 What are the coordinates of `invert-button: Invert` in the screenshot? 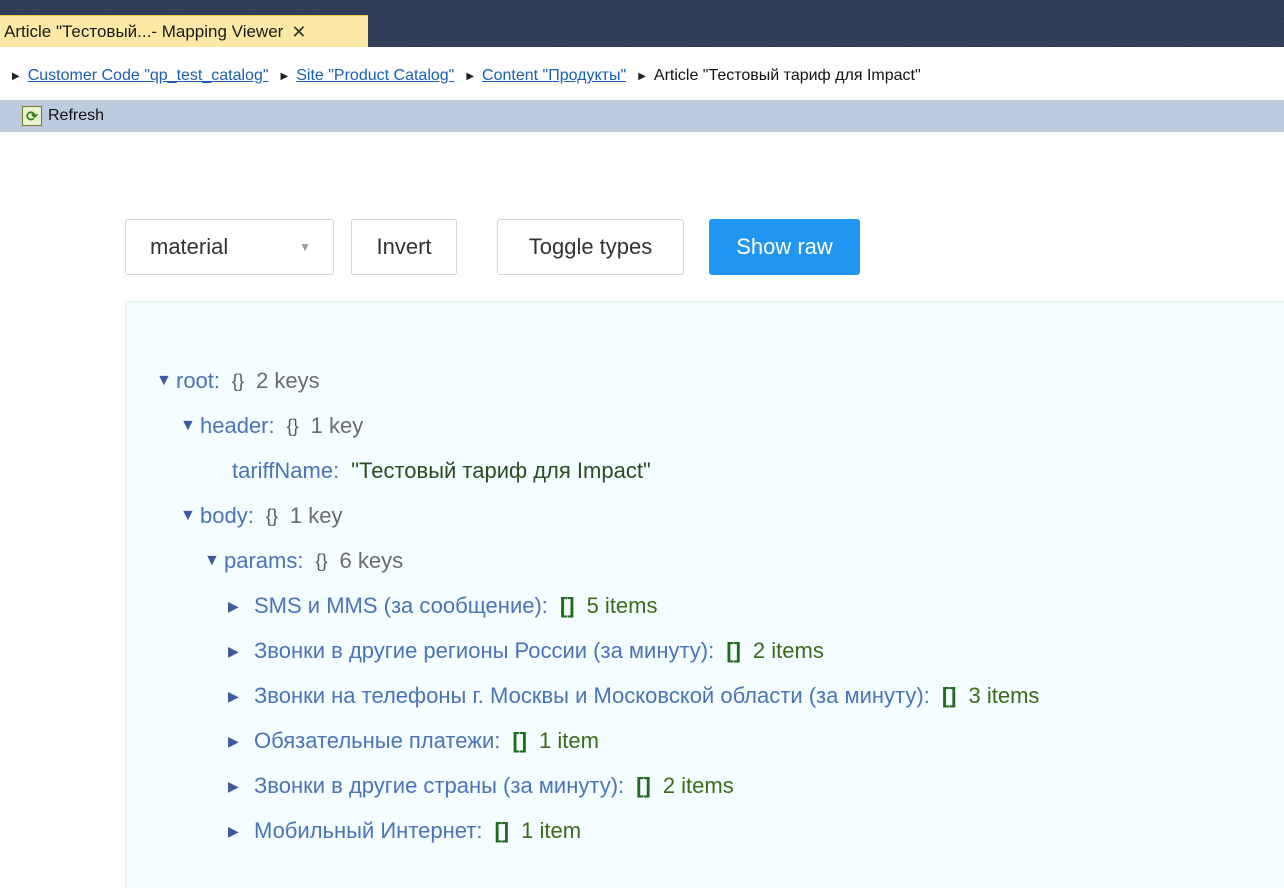 It's located at (404, 247).